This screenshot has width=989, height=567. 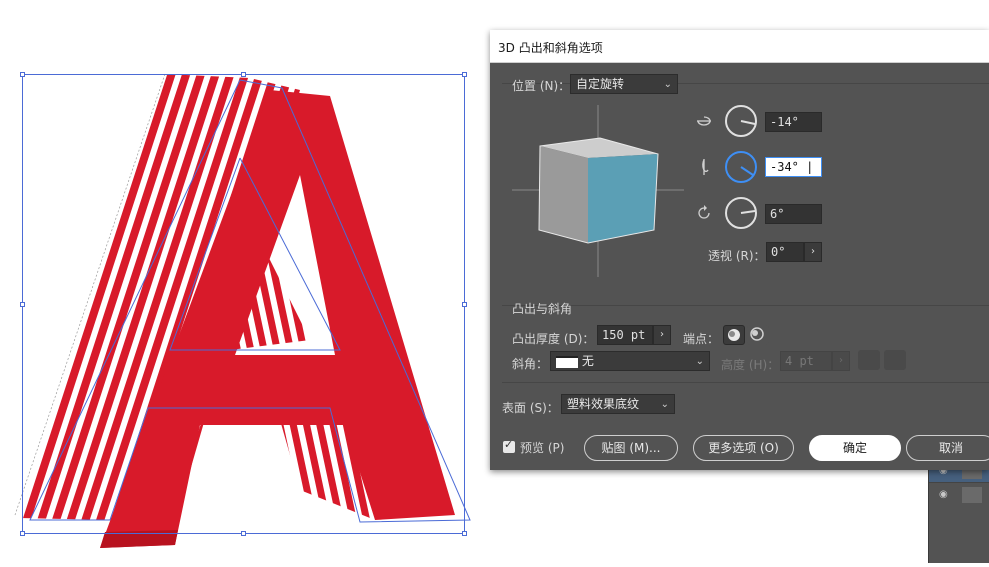 I want to click on surface-dropdown: 塑料效果底纹 ⌄, so click(x=618, y=404).